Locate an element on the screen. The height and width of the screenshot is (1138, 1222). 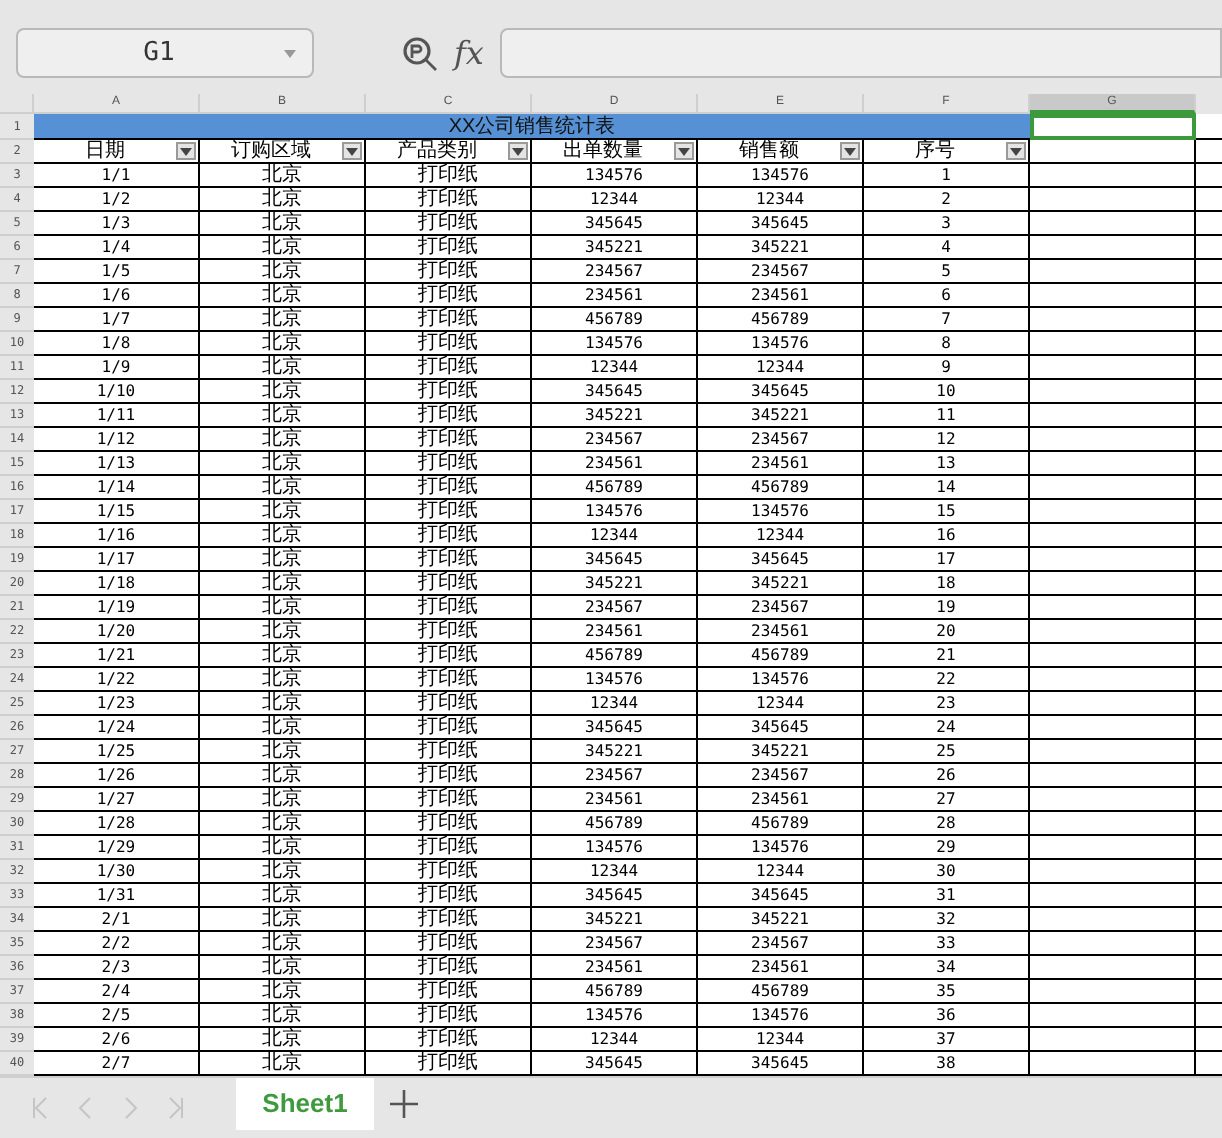
table-cell: 1/25 is located at coordinates (117, 752).